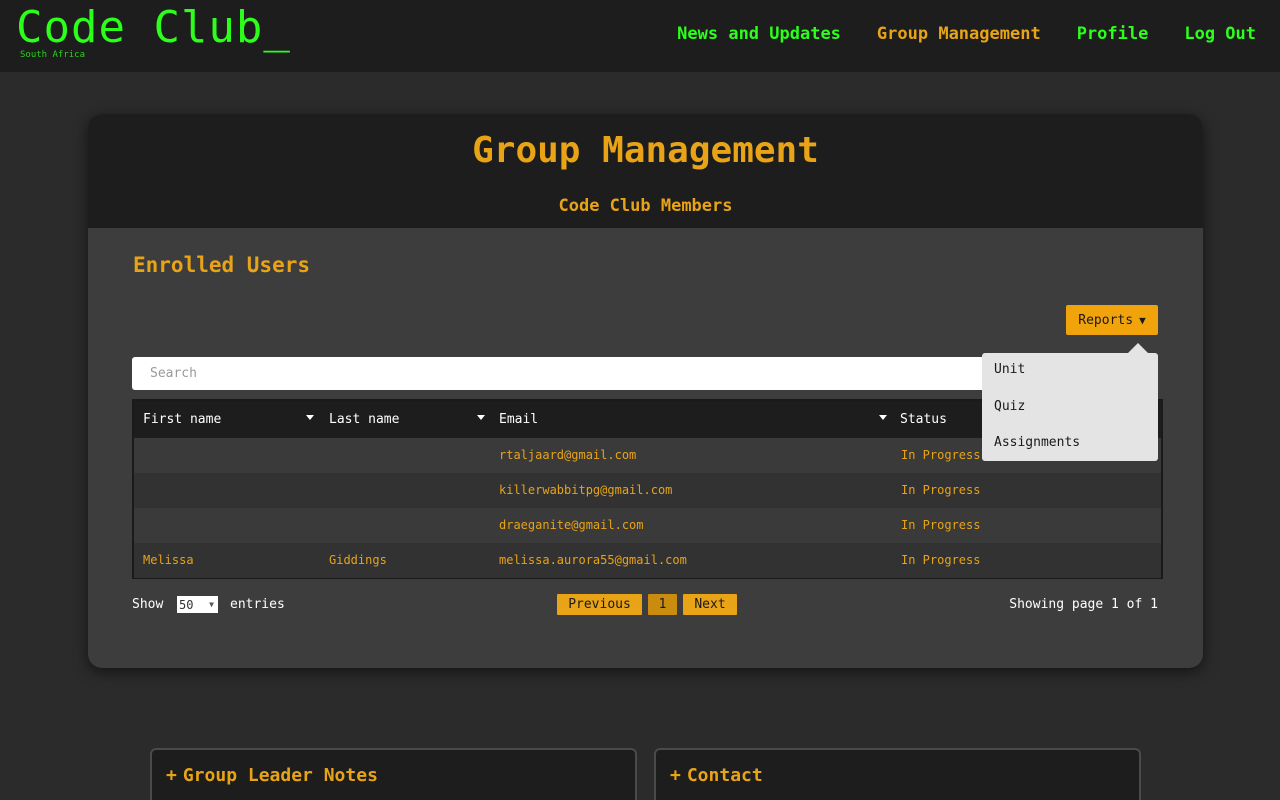  What do you see at coordinates (358, 560) in the screenshot?
I see `cell-last-name: Giddings` at bounding box center [358, 560].